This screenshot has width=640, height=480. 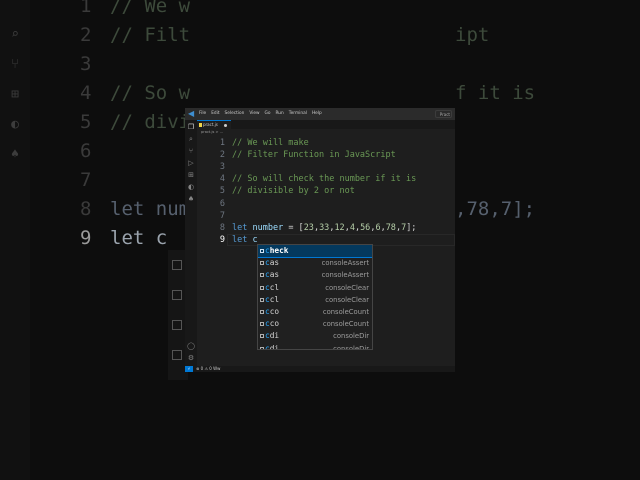 What do you see at coordinates (326, 228) in the screenshot?
I see `code-line: 8 let number = [23,33,12,4,56,6,78,7];` at bounding box center [326, 228].